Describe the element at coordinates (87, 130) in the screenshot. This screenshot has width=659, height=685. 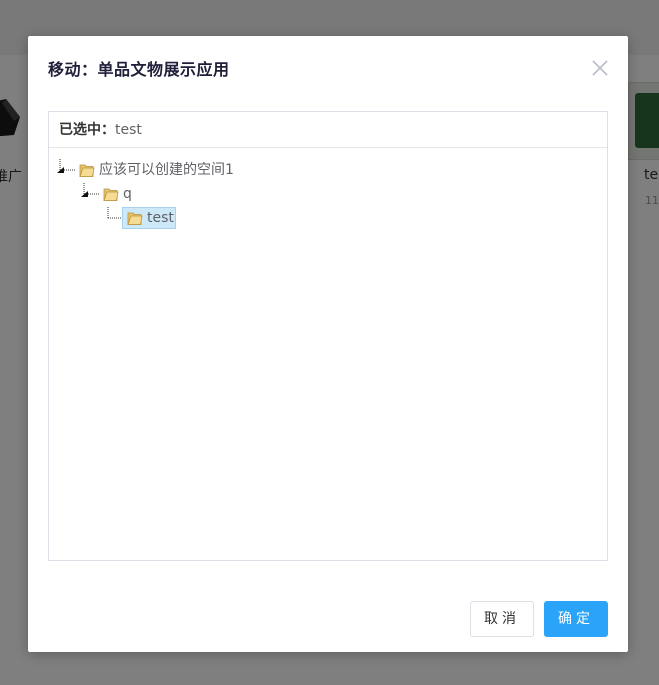
I see `selected-label: 已选中：` at that location.